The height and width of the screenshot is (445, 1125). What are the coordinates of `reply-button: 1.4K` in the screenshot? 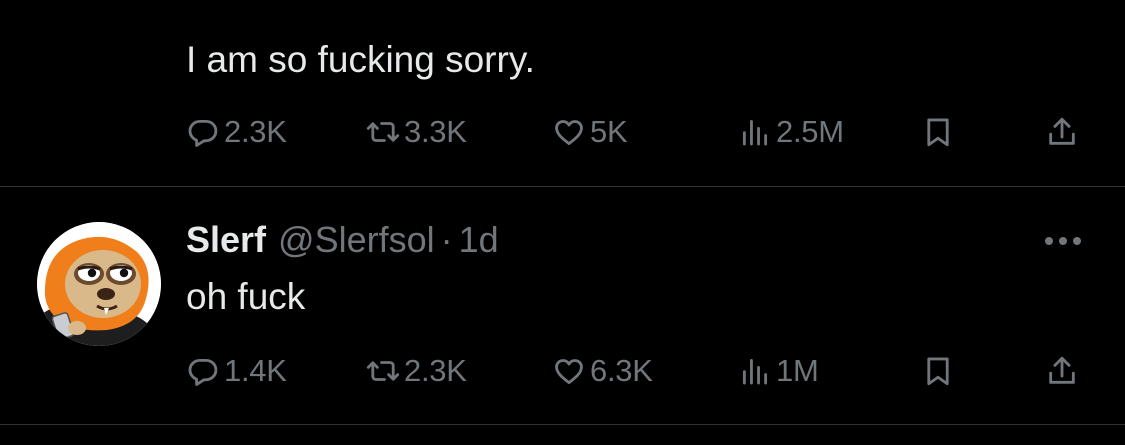 It's located at (236, 371).